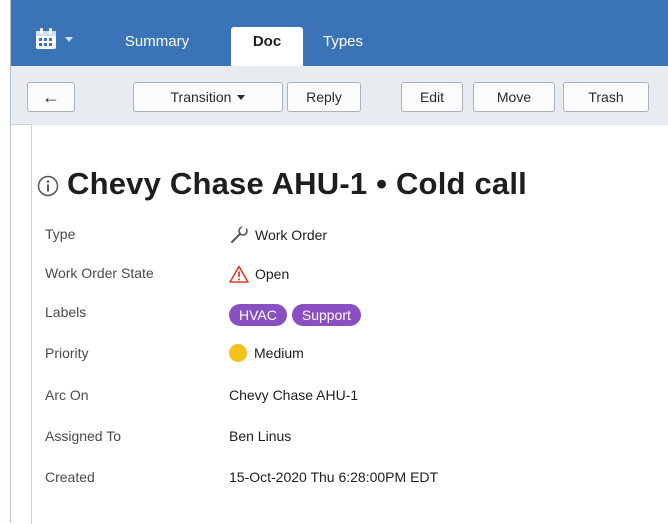 The height and width of the screenshot is (524, 668). What do you see at coordinates (83, 436) in the screenshot?
I see `field-label: Assigned To` at bounding box center [83, 436].